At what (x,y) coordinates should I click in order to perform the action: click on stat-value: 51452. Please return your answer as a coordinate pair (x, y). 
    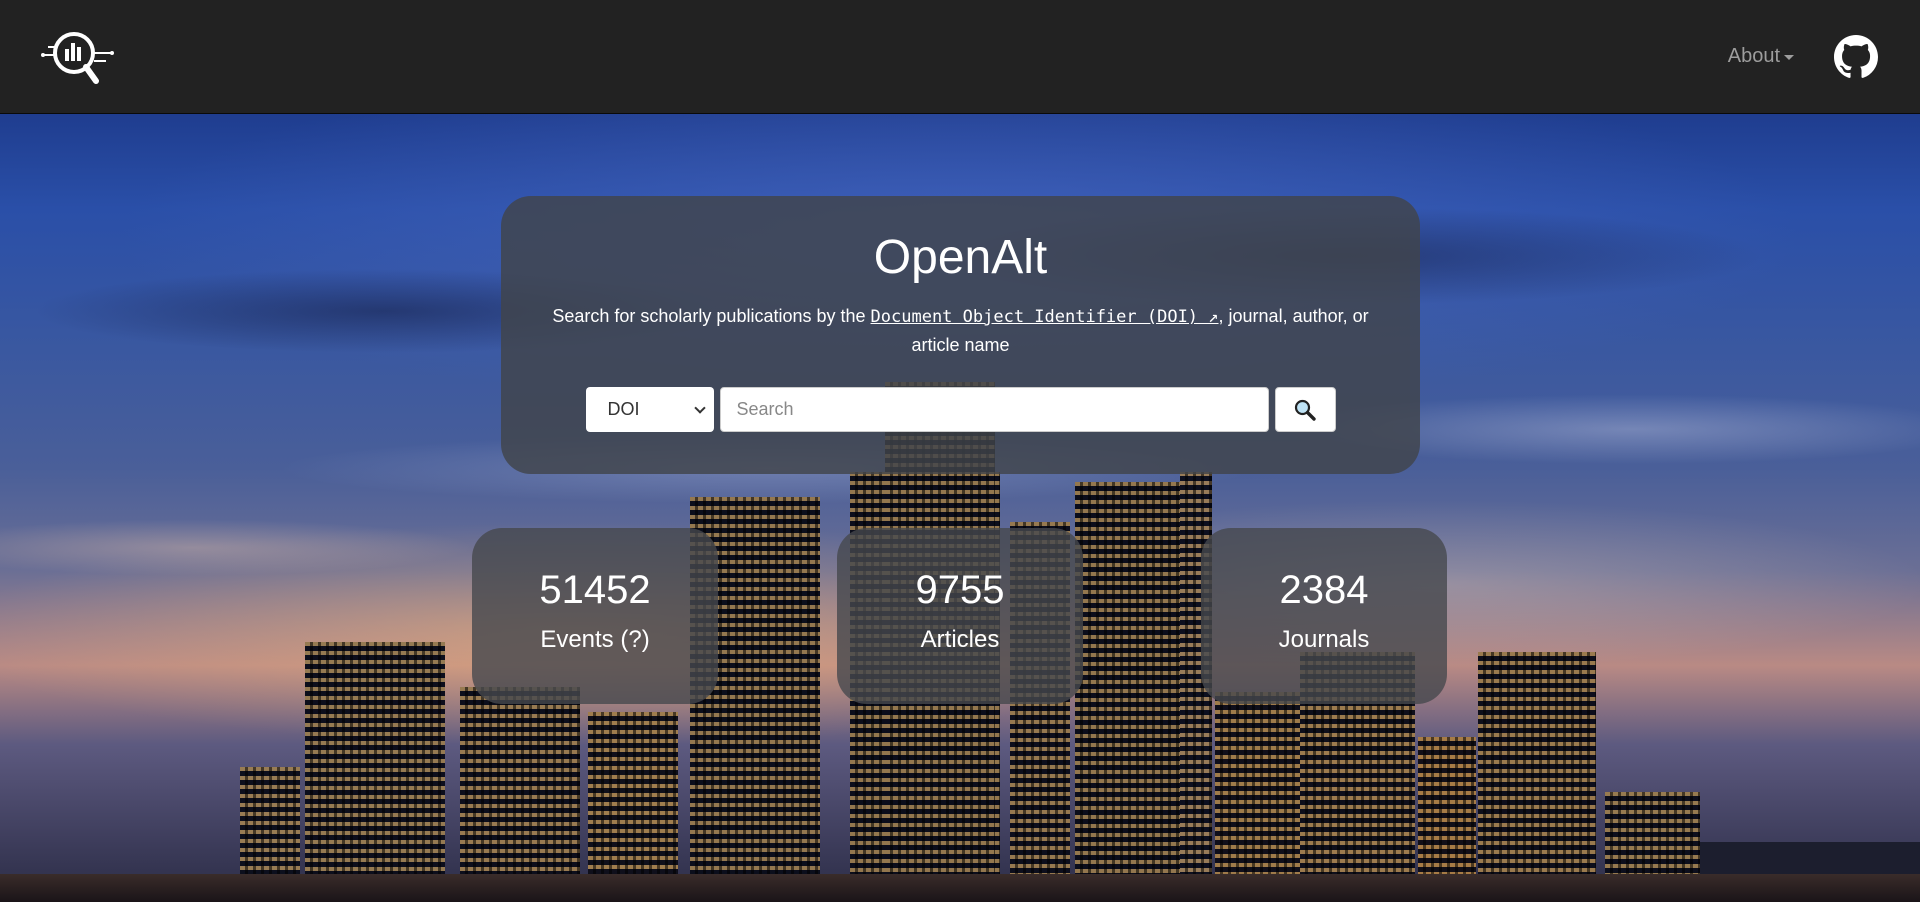
    Looking at the image, I should click on (595, 590).